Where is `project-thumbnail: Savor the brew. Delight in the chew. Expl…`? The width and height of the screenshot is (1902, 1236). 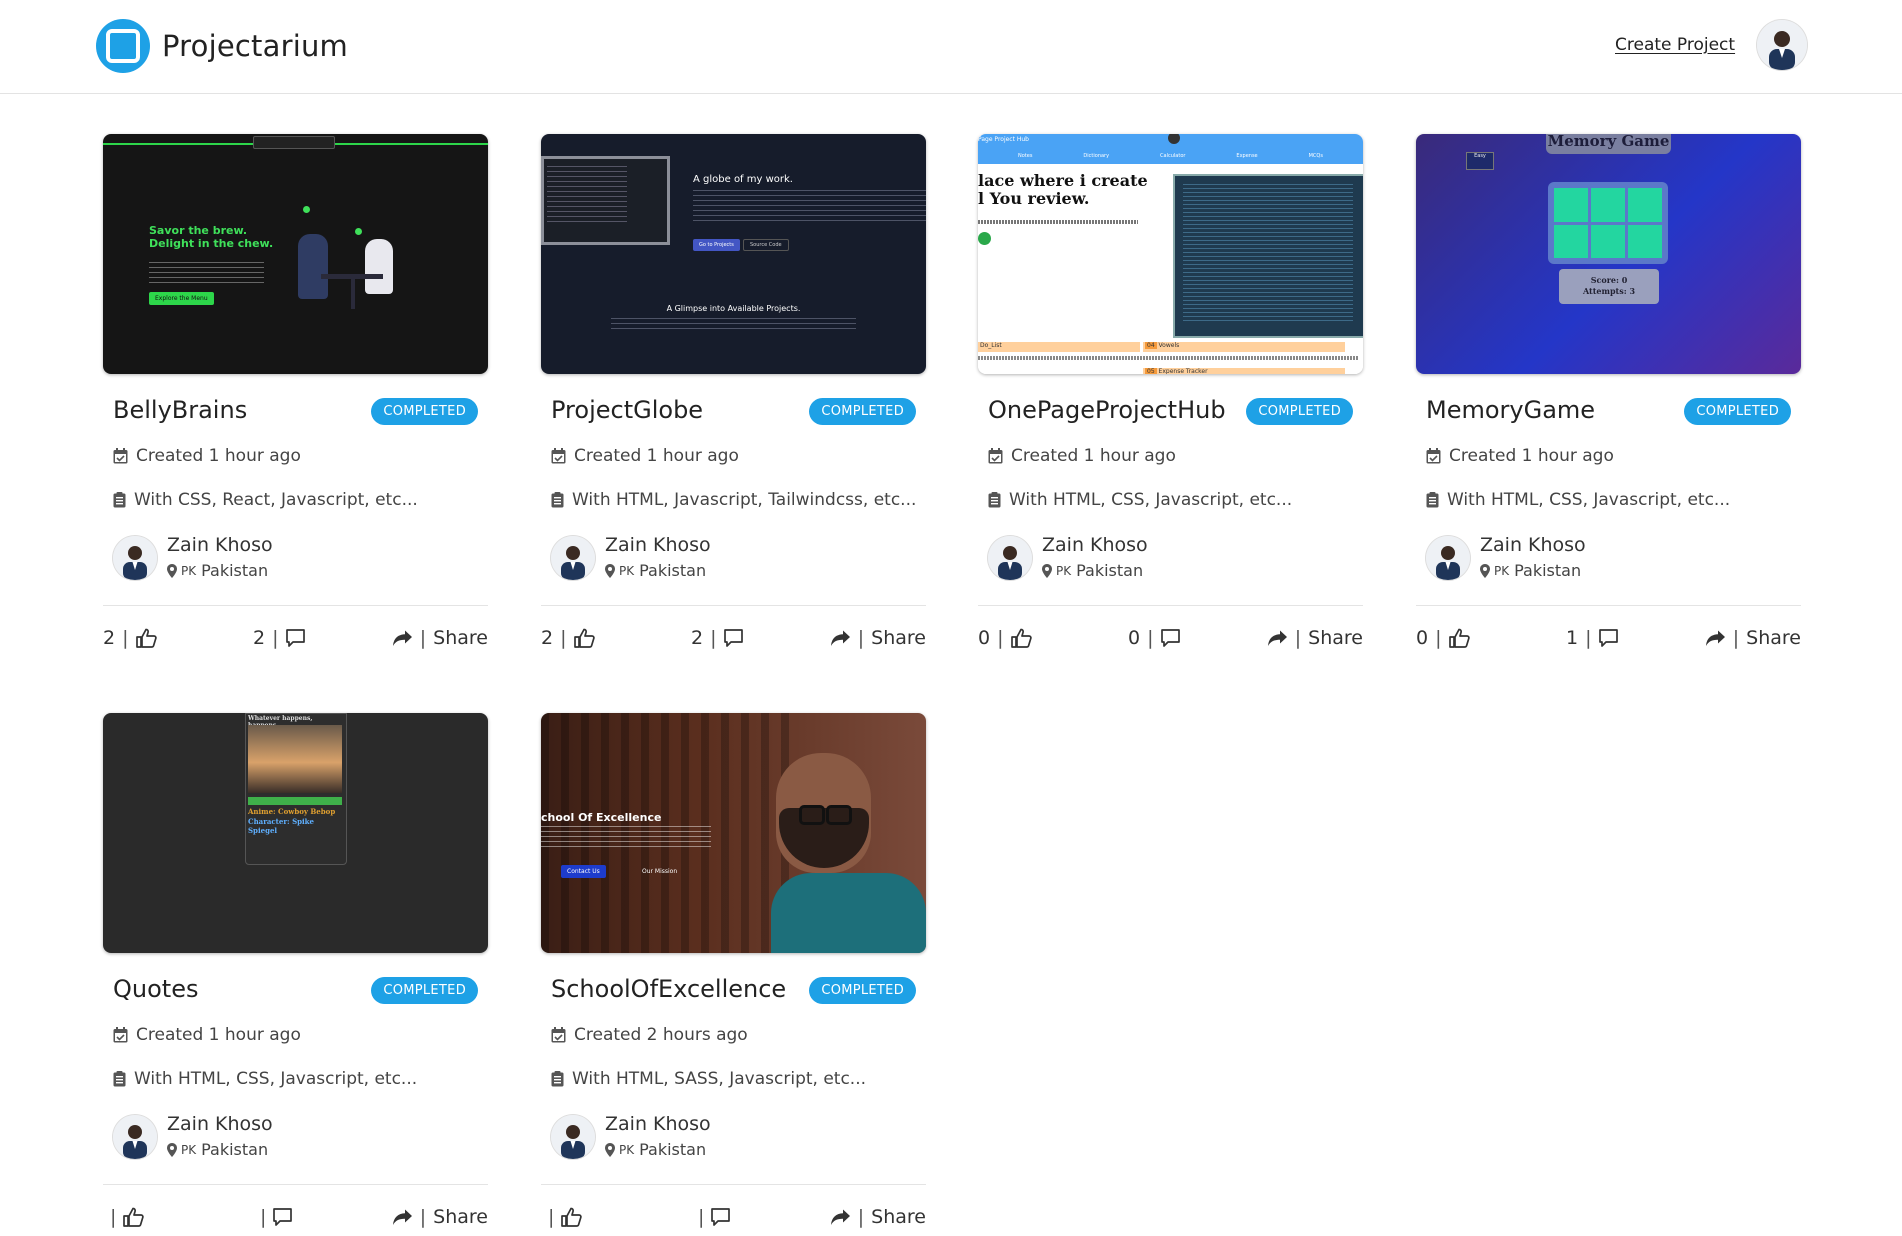
project-thumbnail: Savor the brew. Delight in the chew. Expl… is located at coordinates (295, 254).